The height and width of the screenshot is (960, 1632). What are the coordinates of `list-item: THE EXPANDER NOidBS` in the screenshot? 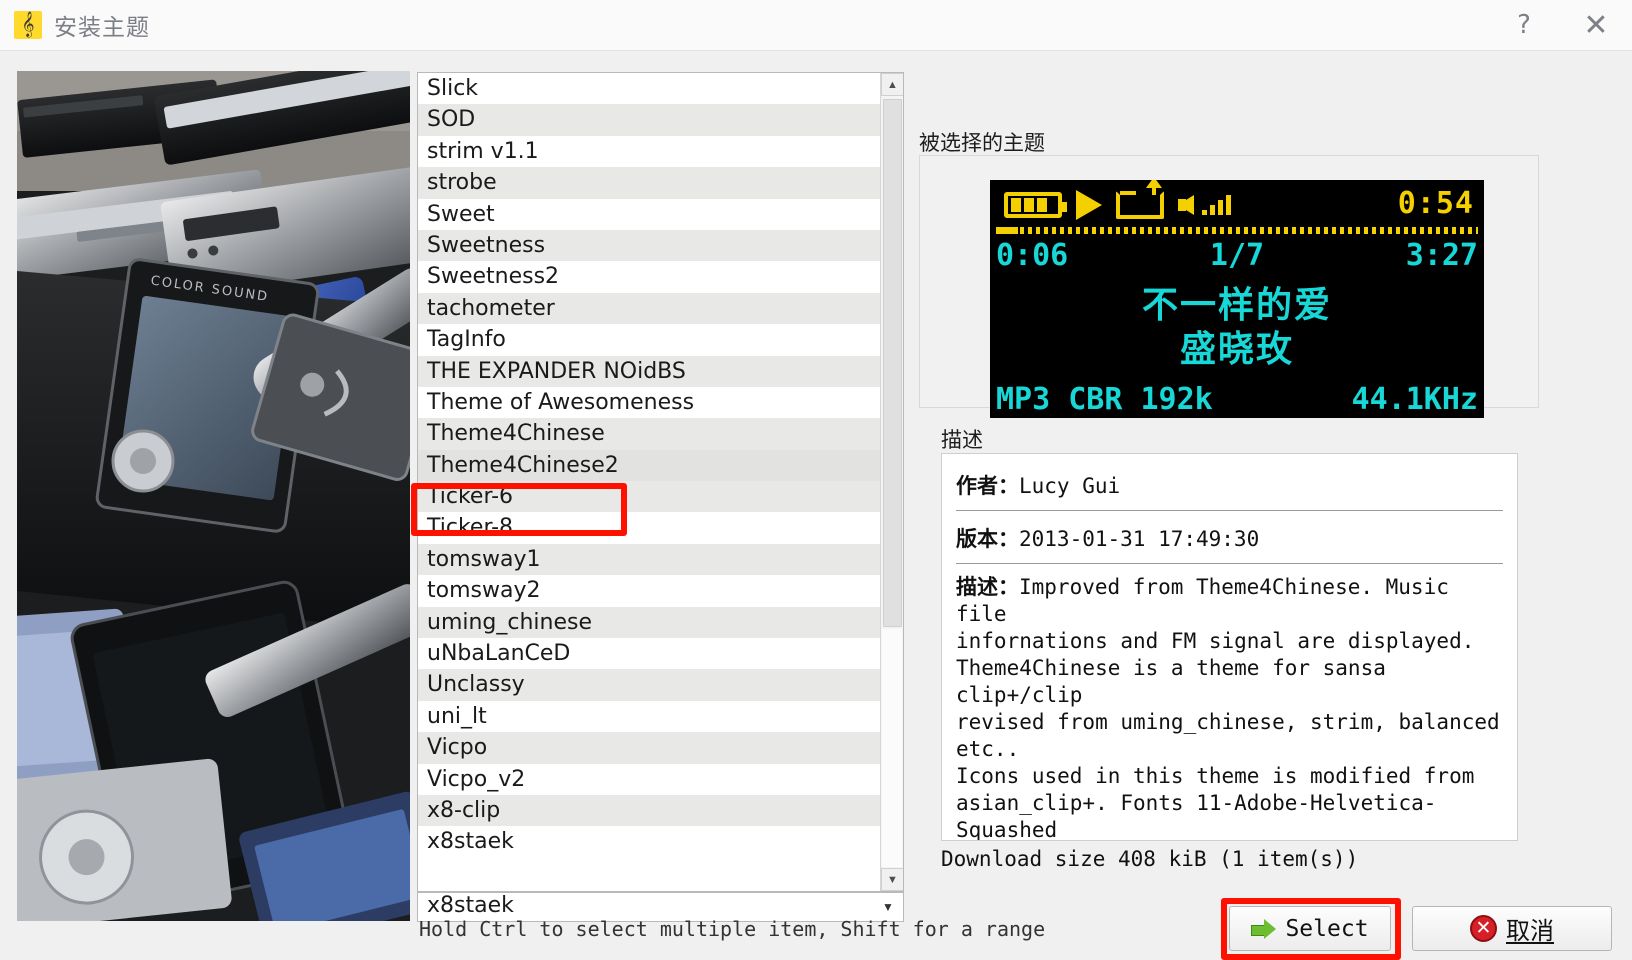 It's located at (649, 371).